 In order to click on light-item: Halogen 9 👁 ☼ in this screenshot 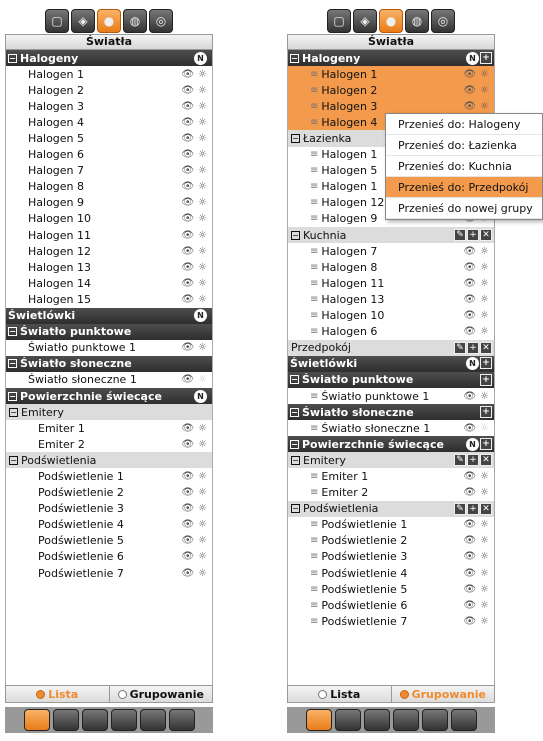, I will do `click(109, 203)`.